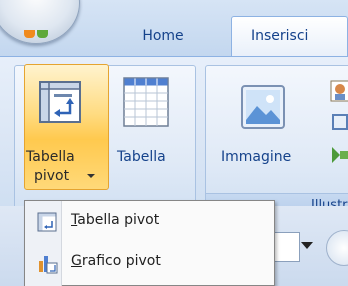 Image resolution: width=348 pixels, height=286 pixels. I want to click on smartart-icon, so click(339, 154).